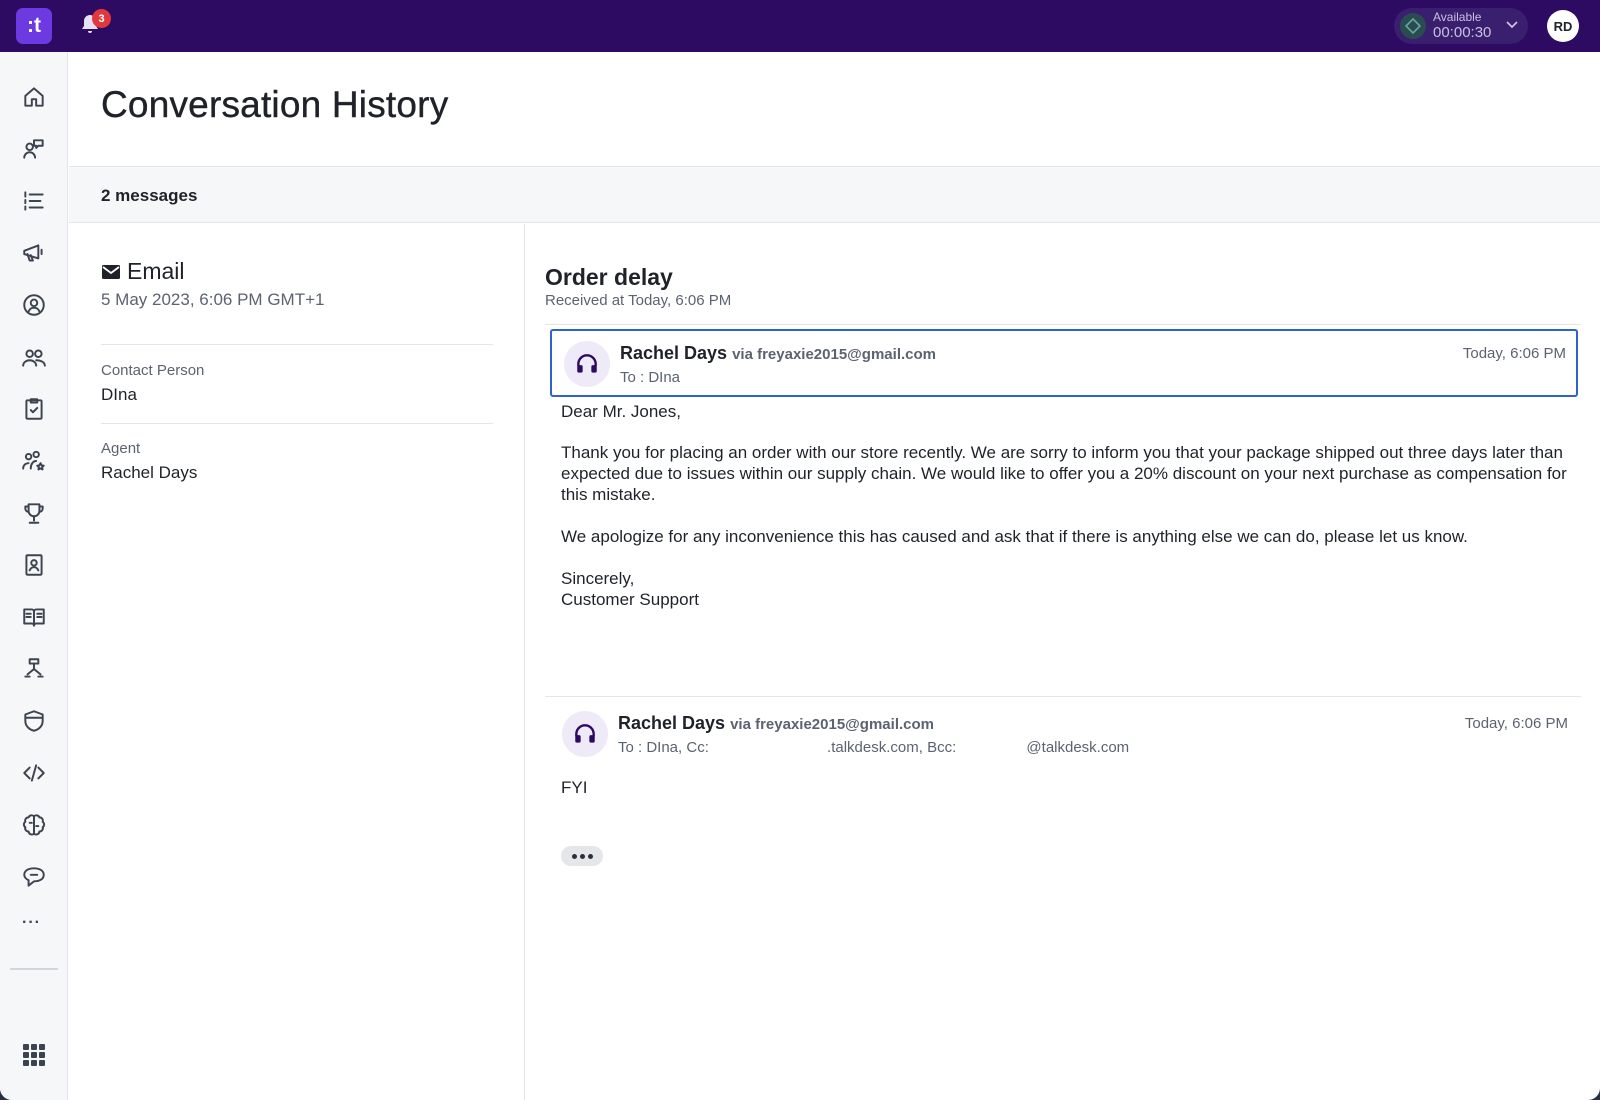 Image resolution: width=1600 pixels, height=1100 pixels. Describe the element at coordinates (630, 599) in the screenshot. I see `body-paragraph: Customer Support` at that location.